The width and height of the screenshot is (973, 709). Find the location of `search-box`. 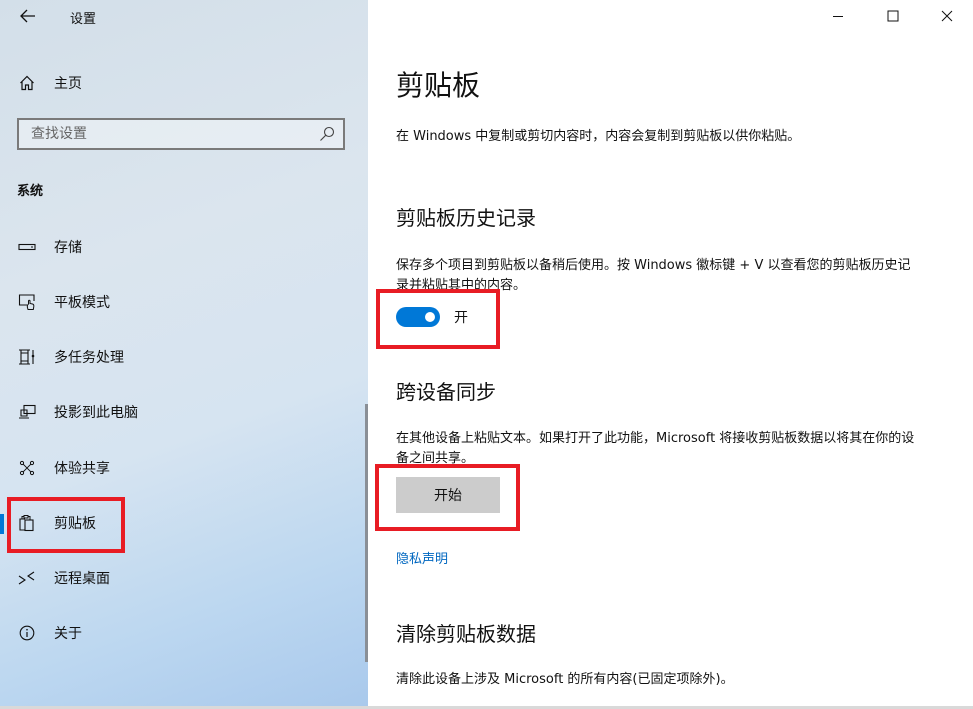

search-box is located at coordinates (181, 134).